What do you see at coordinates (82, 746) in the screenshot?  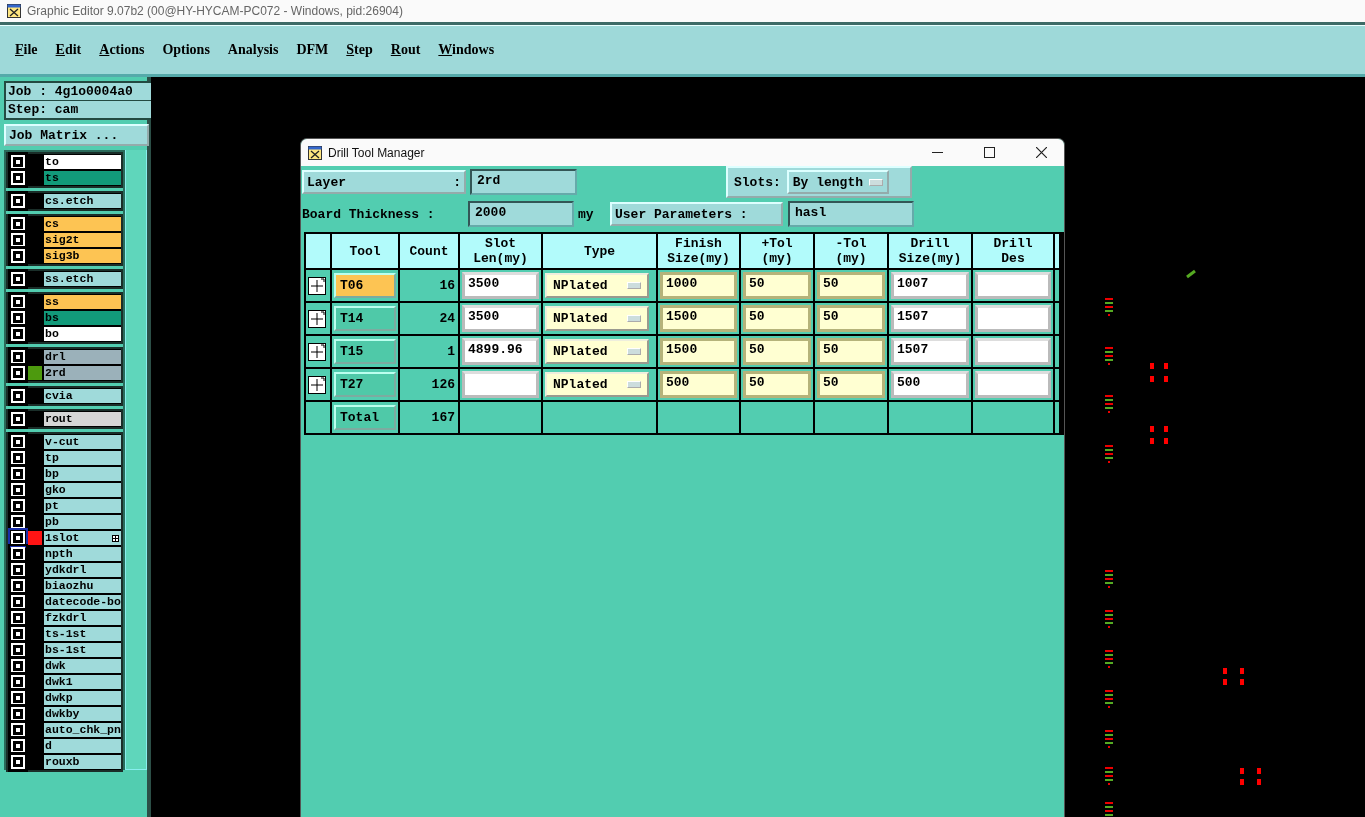 I see `layer-name: d` at bounding box center [82, 746].